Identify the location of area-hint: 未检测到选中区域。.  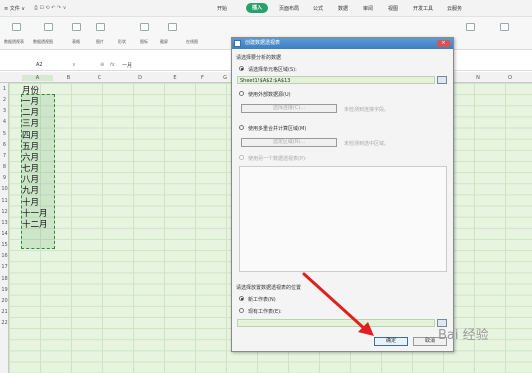
(367, 144).